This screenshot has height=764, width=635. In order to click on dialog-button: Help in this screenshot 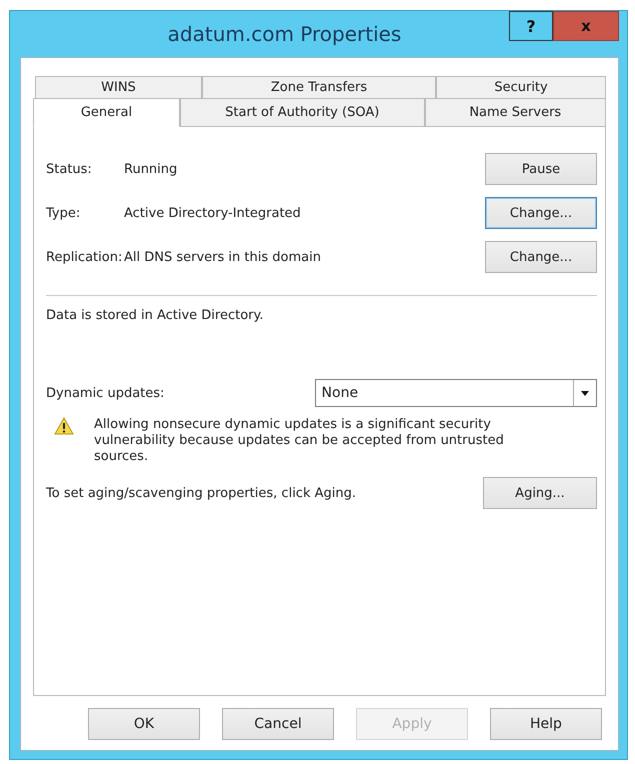, I will do `click(546, 724)`.